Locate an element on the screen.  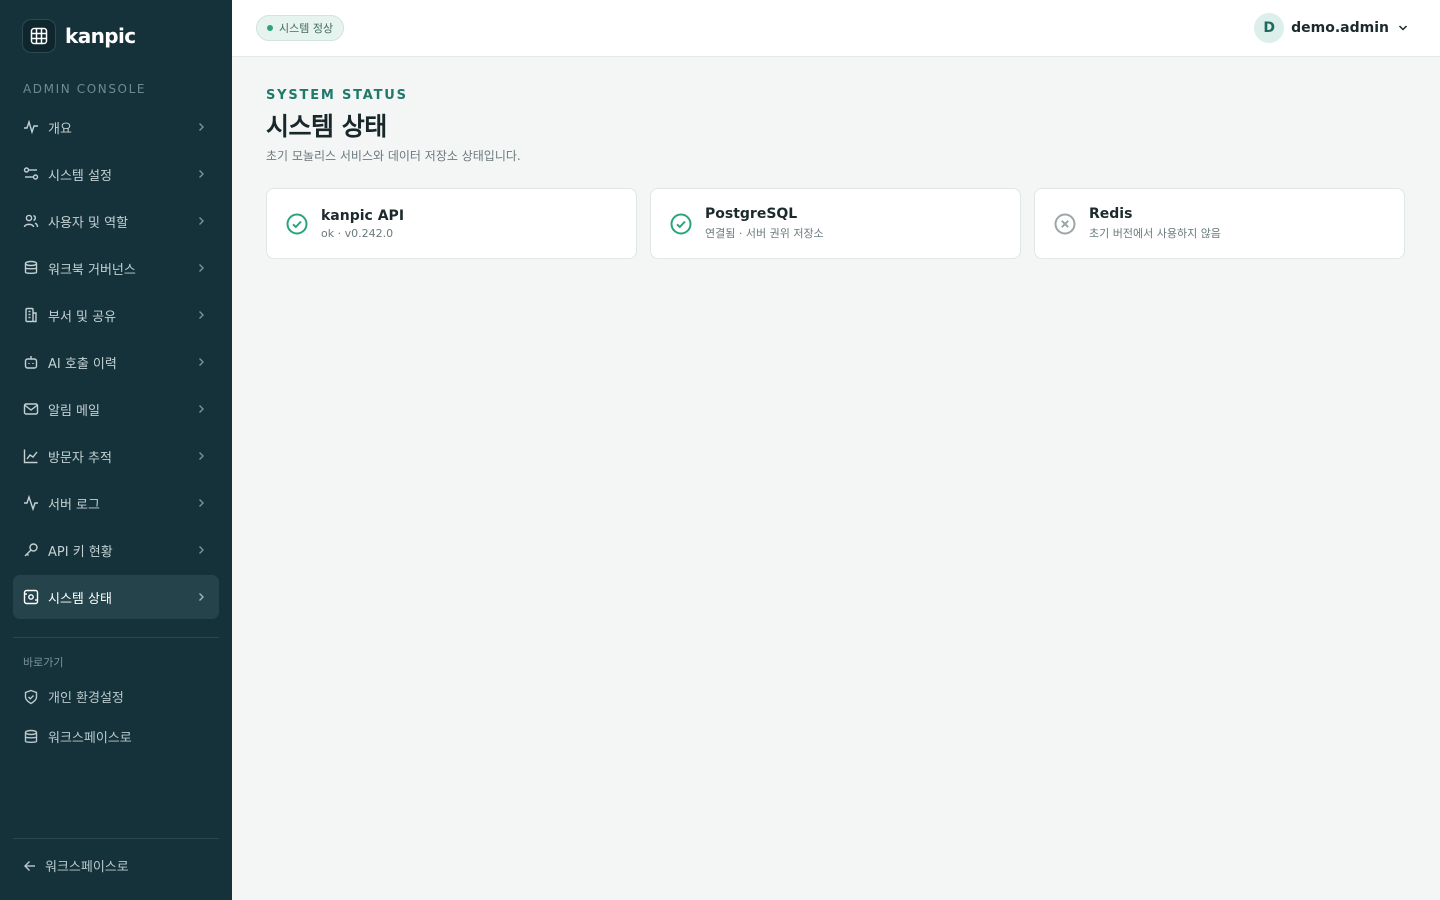
sidebar-item-system-status: 시스템 상태 is located at coordinates (116, 597).